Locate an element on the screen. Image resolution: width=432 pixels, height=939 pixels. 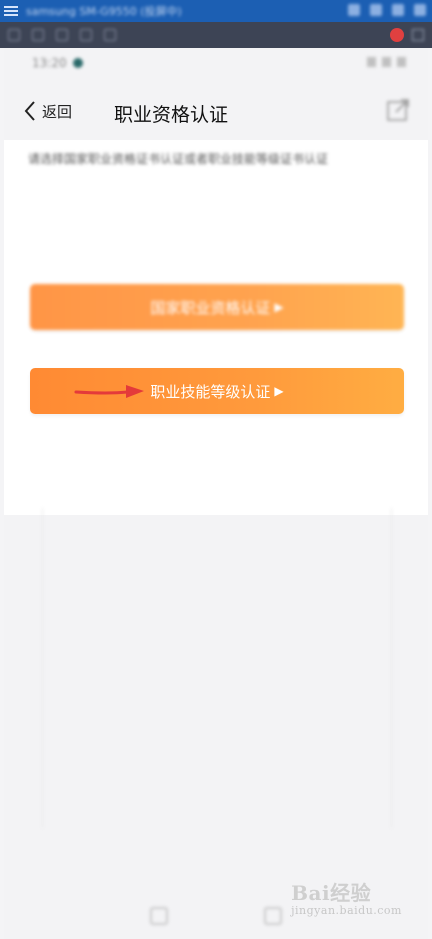
record-icon is located at coordinates (397, 35).